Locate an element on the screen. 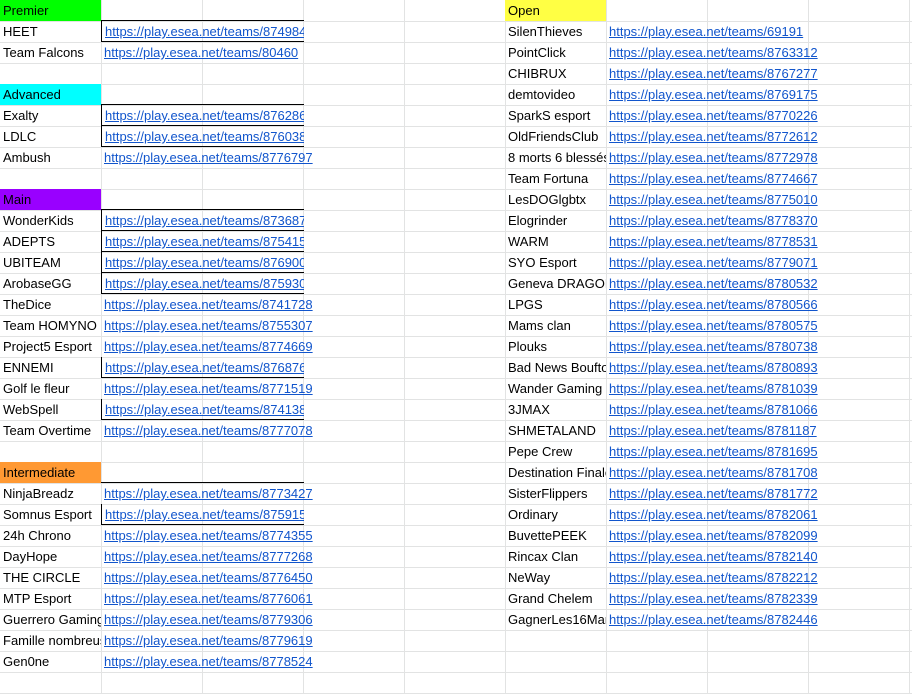 Image resolution: width=912 pixels, height=694 pixels. team-url-link: https://play.esea.net/teams/8774667 is located at coordinates (713, 178).